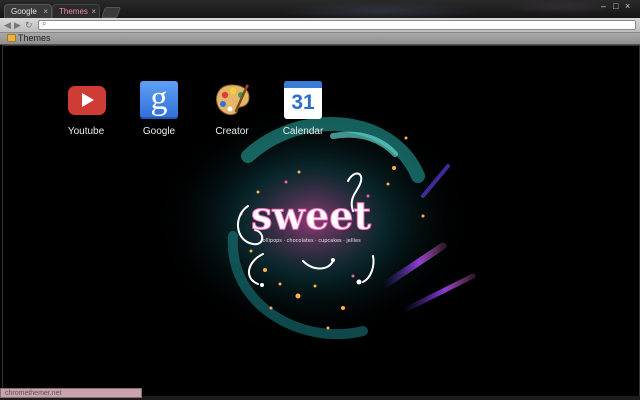 The height and width of the screenshot is (400, 640). What do you see at coordinates (111, 12) in the screenshot?
I see `new-tab-button` at bounding box center [111, 12].